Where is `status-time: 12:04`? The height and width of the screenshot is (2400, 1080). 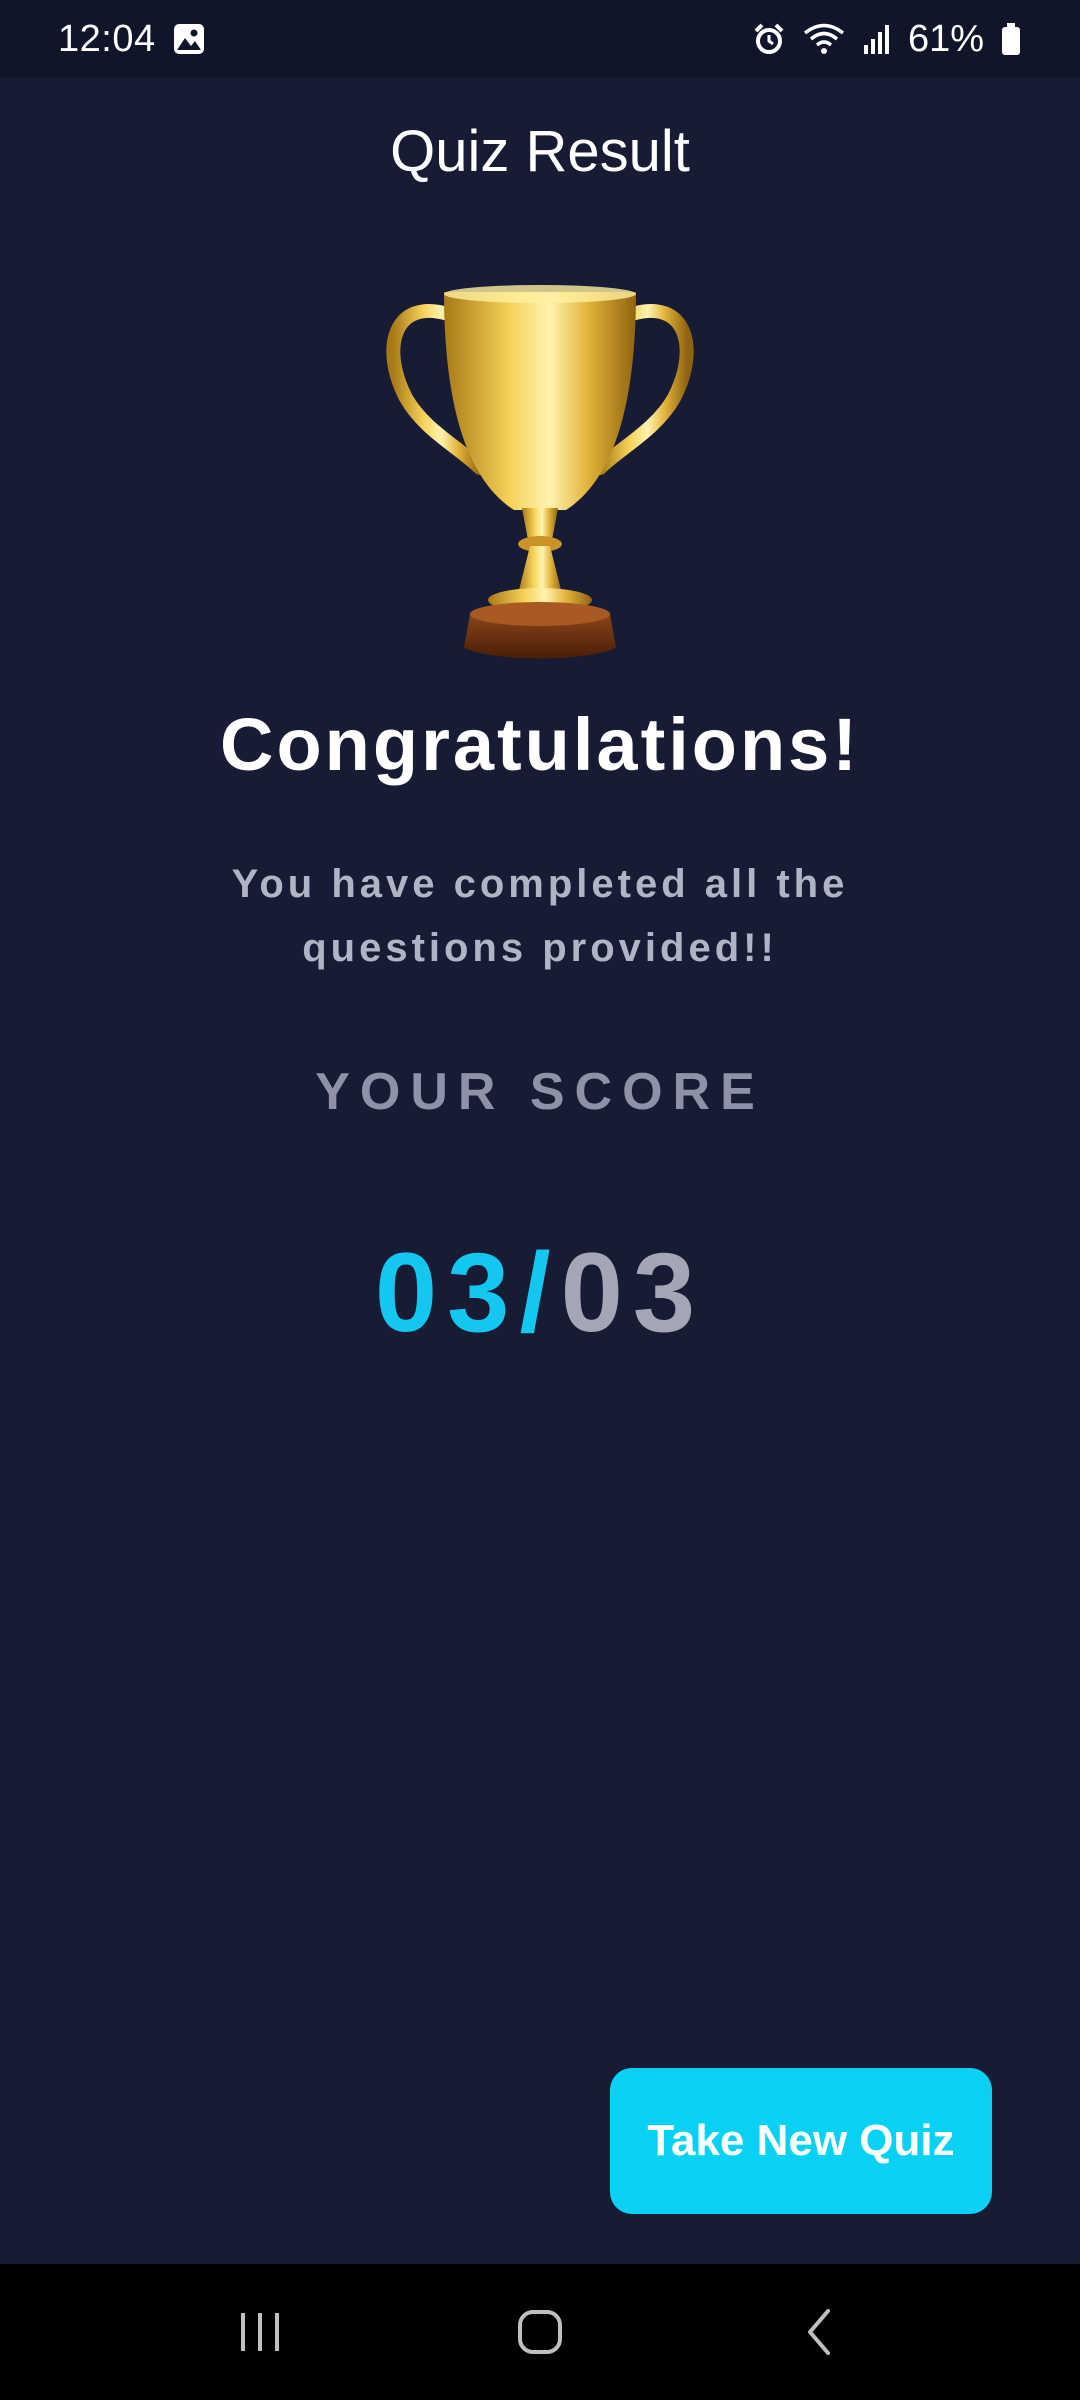 status-time: 12:04 is located at coordinates (107, 38).